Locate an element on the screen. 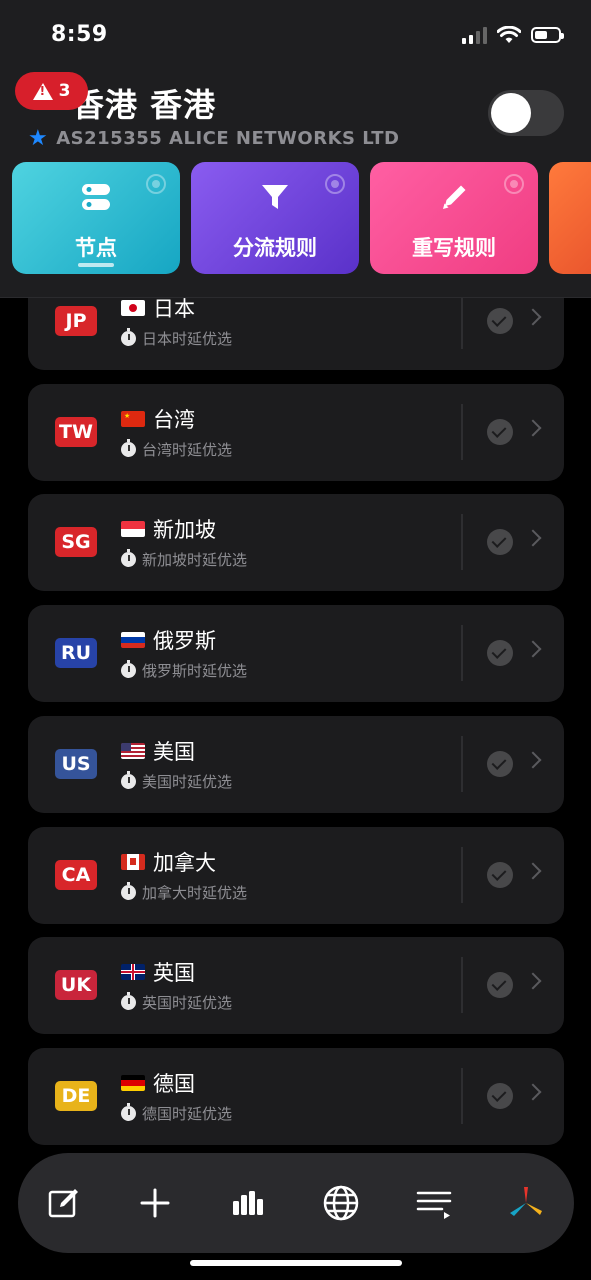 The height and width of the screenshot is (1280, 591). group-name: 新加坡 is located at coordinates (168, 529).